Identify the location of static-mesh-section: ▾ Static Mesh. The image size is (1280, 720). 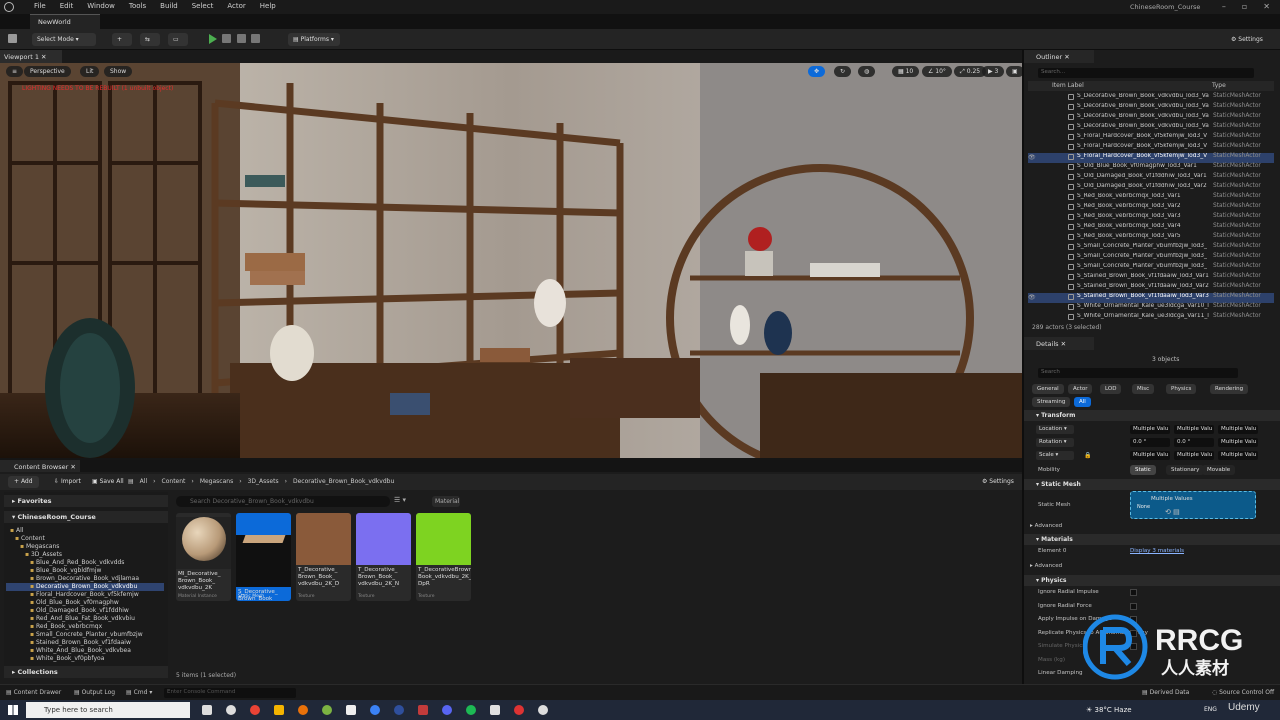
(1152, 484).